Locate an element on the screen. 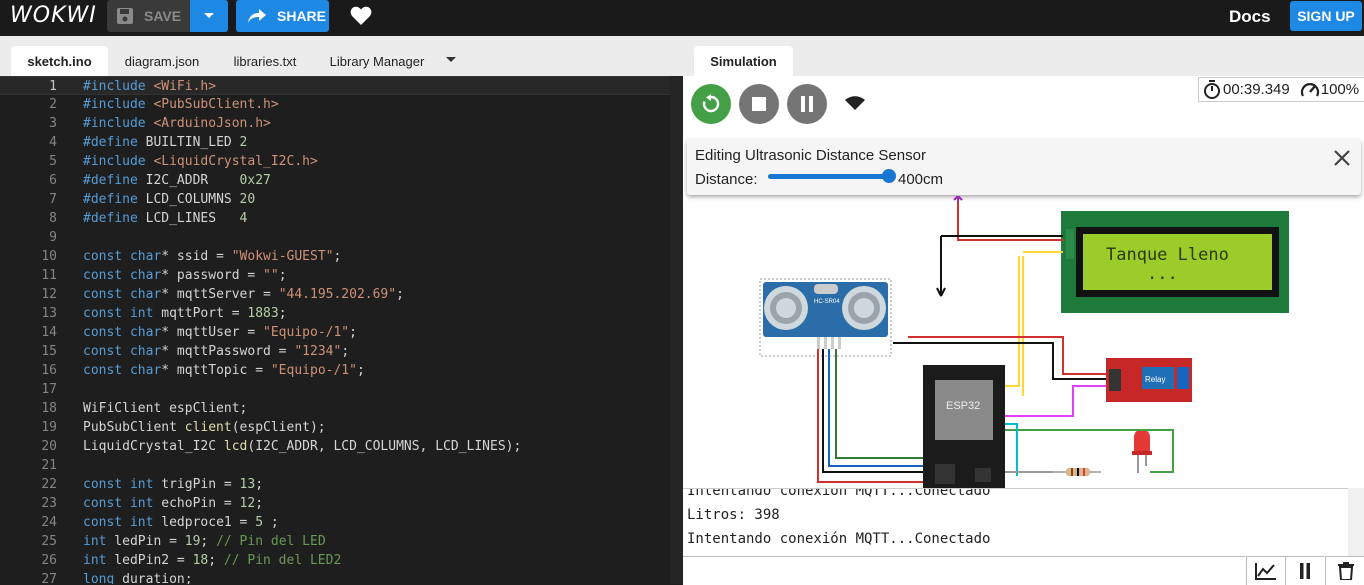 The width and height of the screenshot is (1364, 585). line-number: 24 is located at coordinates (49, 522).